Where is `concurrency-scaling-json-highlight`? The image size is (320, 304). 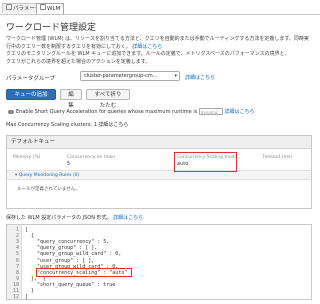
concurrency-scaling-json-highlight is located at coordinates (84, 272).